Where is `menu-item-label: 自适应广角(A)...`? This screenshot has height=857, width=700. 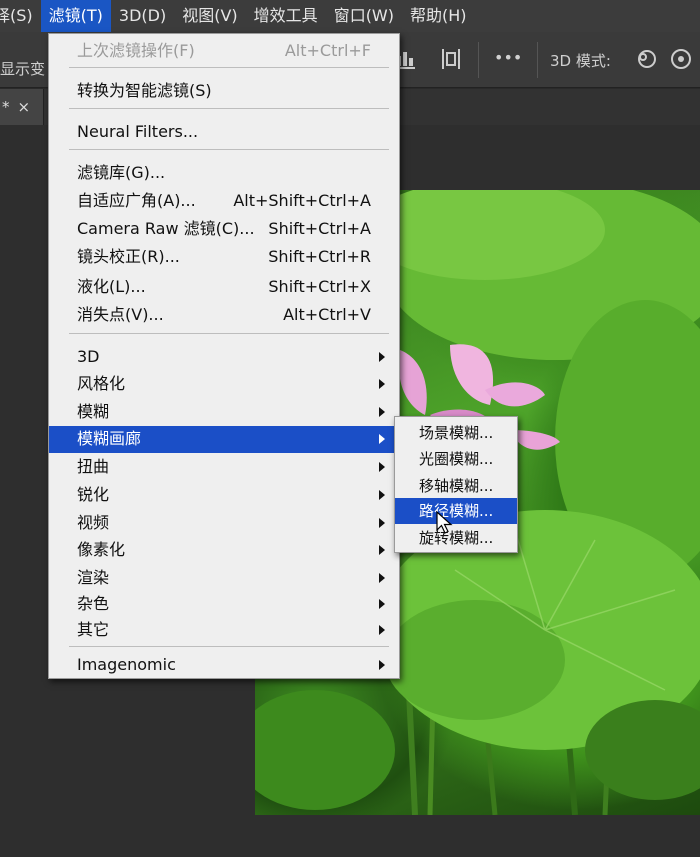
menu-item-label: 自适应广角(A)... is located at coordinates (136, 200).